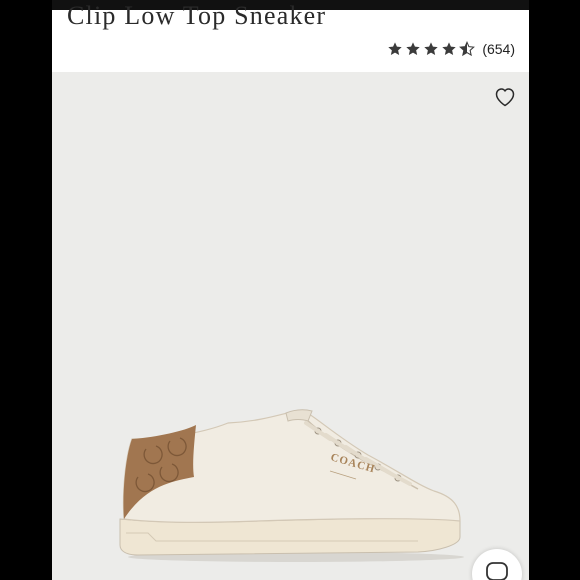 The height and width of the screenshot is (580, 580). What do you see at coordinates (505, 97) in the screenshot?
I see `heart-icon` at bounding box center [505, 97].